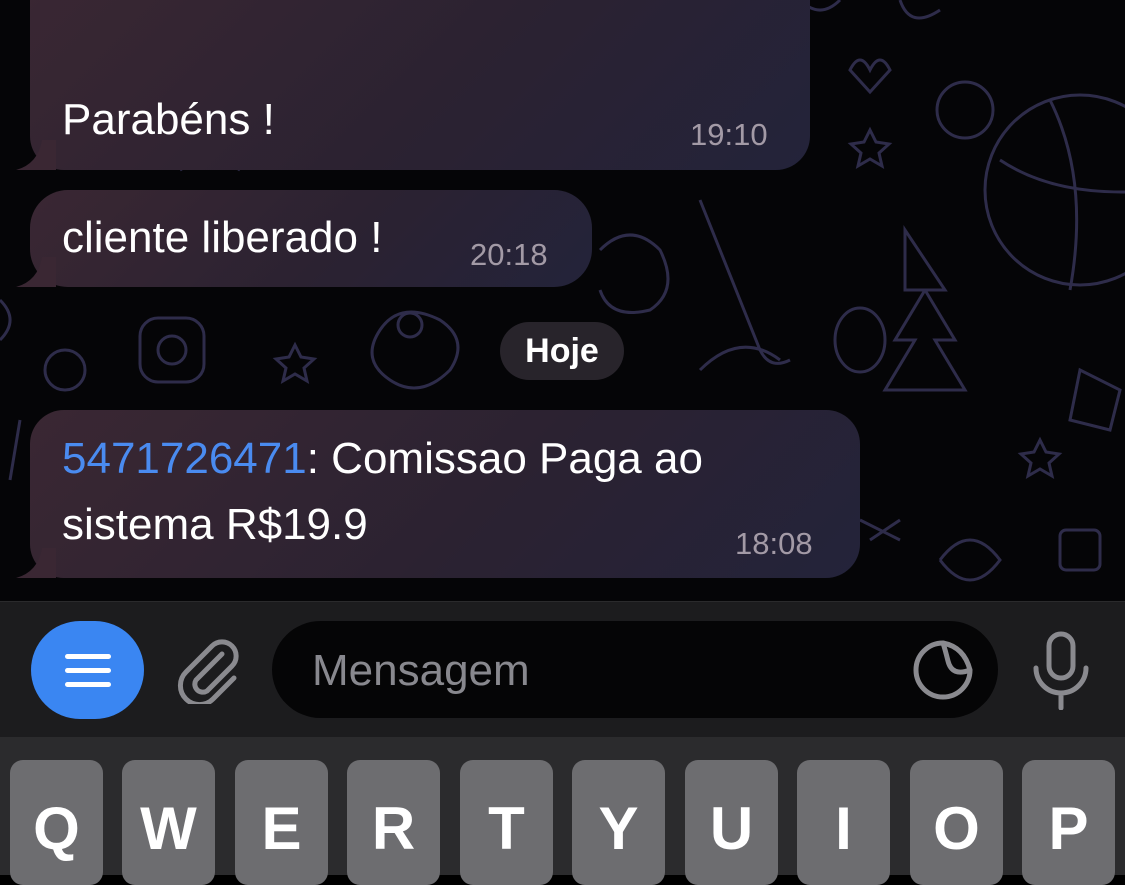 The height and width of the screenshot is (885, 1125). I want to click on message-time: 19:10, so click(729, 134).